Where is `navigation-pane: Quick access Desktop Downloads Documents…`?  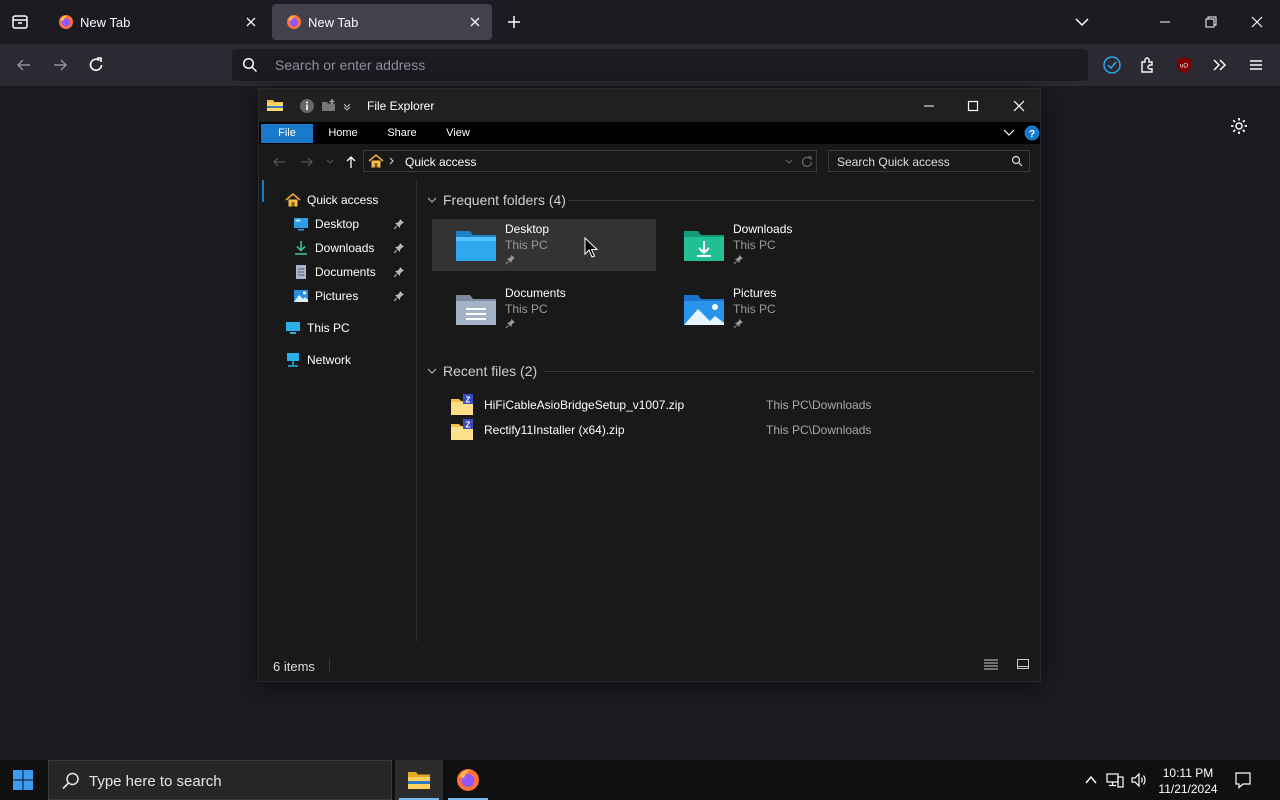 navigation-pane: Quick access Desktop Downloads Documents… is located at coordinates (338, 411).